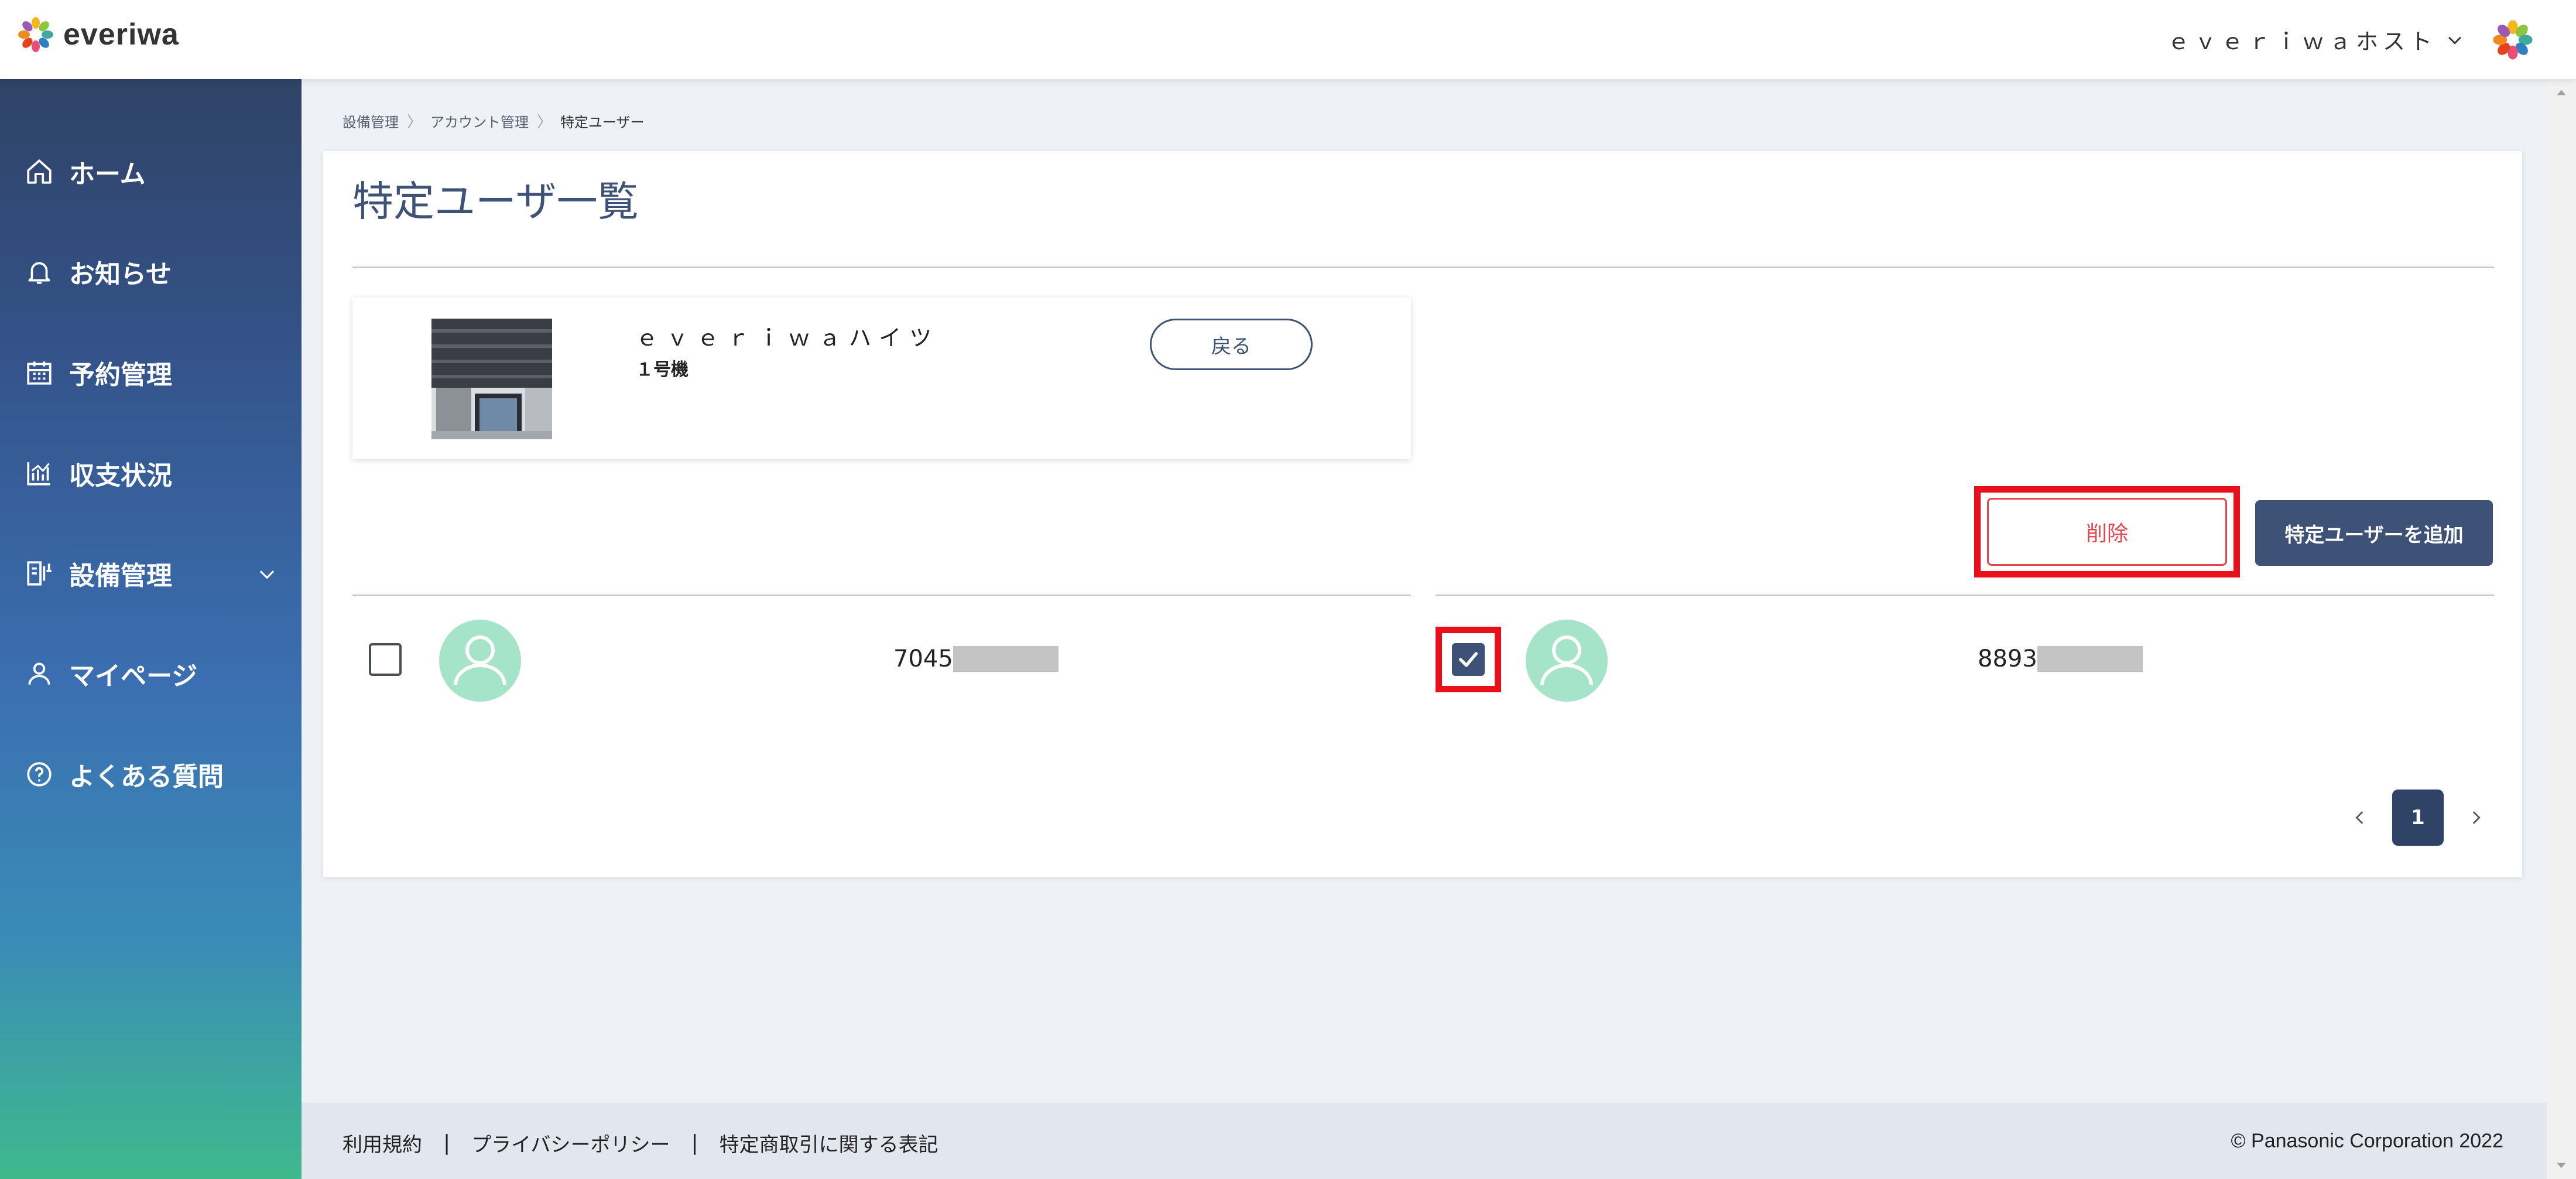  I want to click on sidebar-item-label: 収支状況, so click(120, 476).